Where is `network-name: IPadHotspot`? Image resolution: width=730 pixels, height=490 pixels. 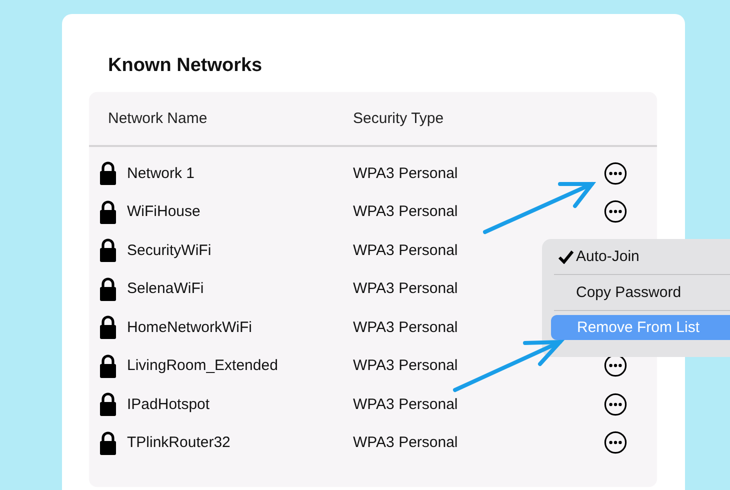
network-name: IPadHotspot is located at coordinates (169, 404).